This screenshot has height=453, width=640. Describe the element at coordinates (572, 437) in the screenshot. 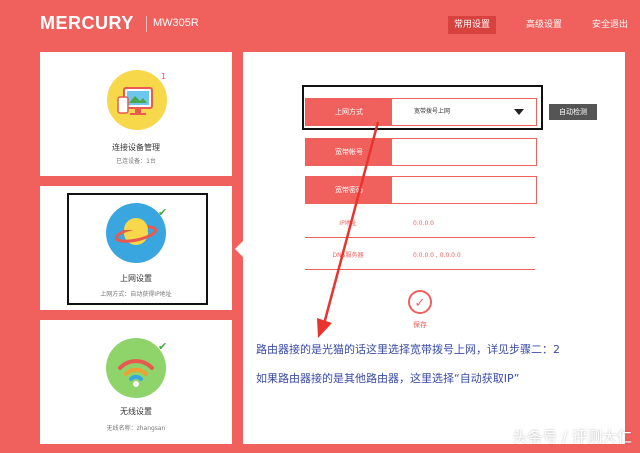

I see `watermark: 头条号 / 评测大仁` at that location.